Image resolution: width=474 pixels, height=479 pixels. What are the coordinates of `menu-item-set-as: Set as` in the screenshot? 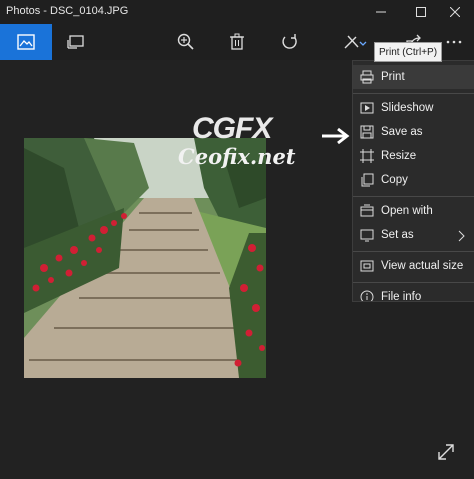 It's located at (413, 235).